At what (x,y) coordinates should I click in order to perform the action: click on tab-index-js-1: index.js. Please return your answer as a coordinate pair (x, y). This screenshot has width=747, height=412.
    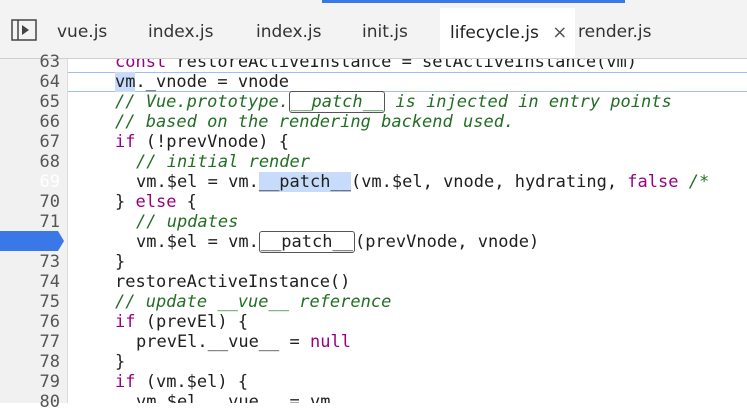
    Looking at the image, I should click on (181, 32).